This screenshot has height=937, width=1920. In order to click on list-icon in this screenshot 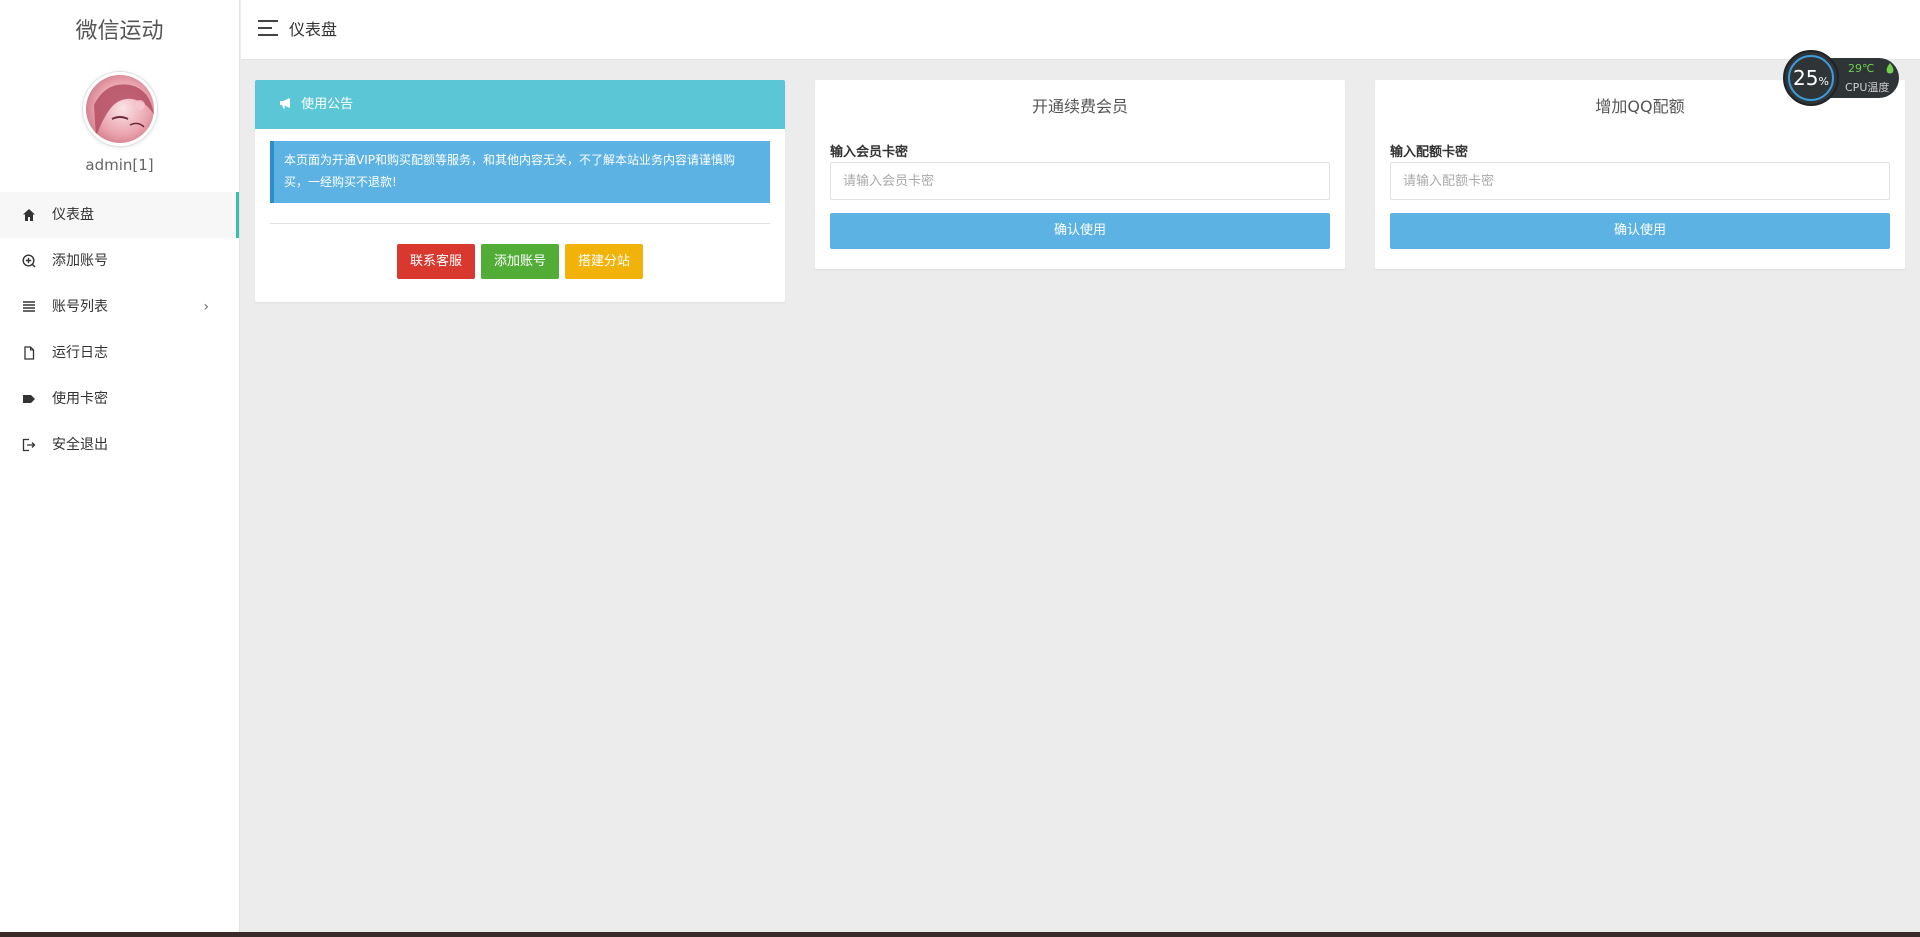, I will do `click(29, 306)`.